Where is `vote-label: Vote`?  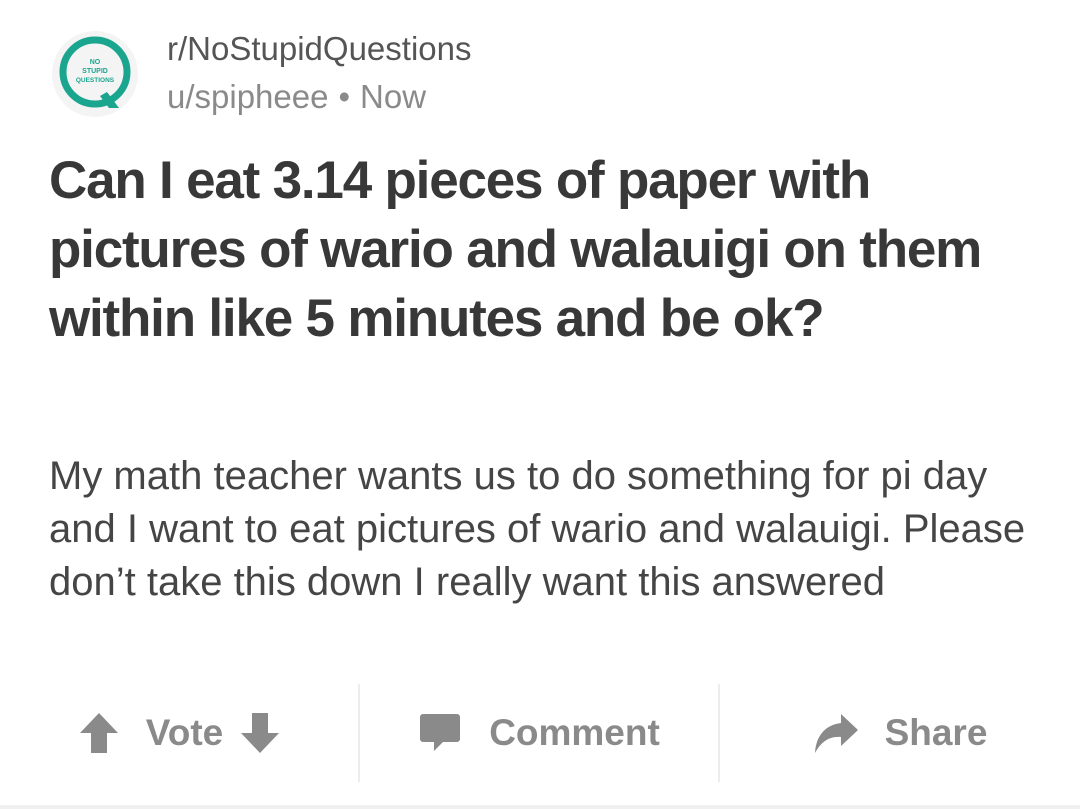
vote-label: Vote is located at coordinates (184, 732).